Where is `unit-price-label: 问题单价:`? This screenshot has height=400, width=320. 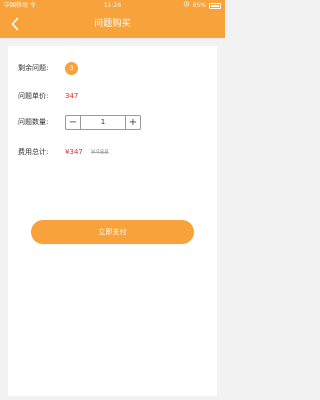 unit-price-label: 问题单价: is located at coordinates (33, 96).